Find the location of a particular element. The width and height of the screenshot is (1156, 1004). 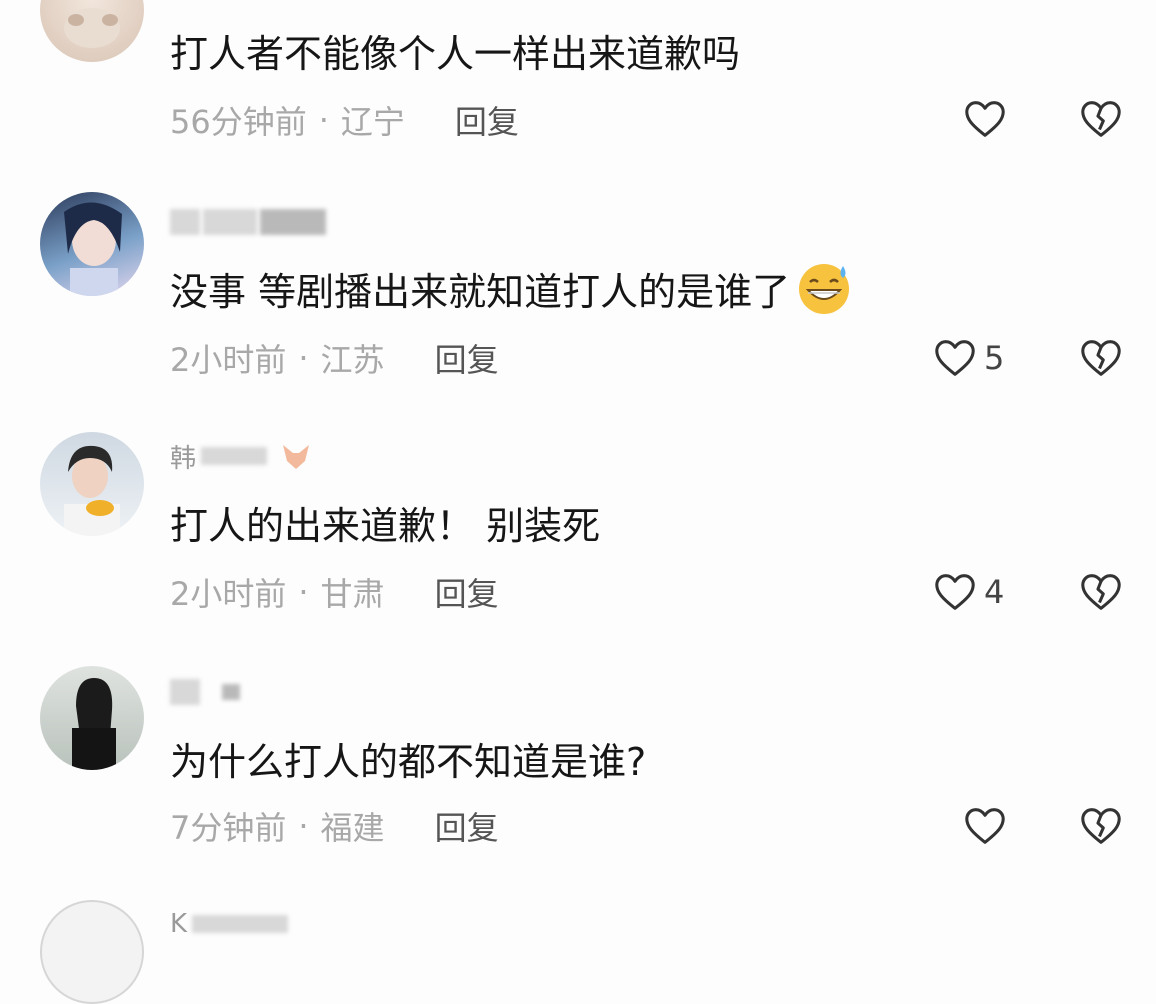

comment-meta: 56分钟前 · 辽宁 回复 is located at coordinates (344, 120).